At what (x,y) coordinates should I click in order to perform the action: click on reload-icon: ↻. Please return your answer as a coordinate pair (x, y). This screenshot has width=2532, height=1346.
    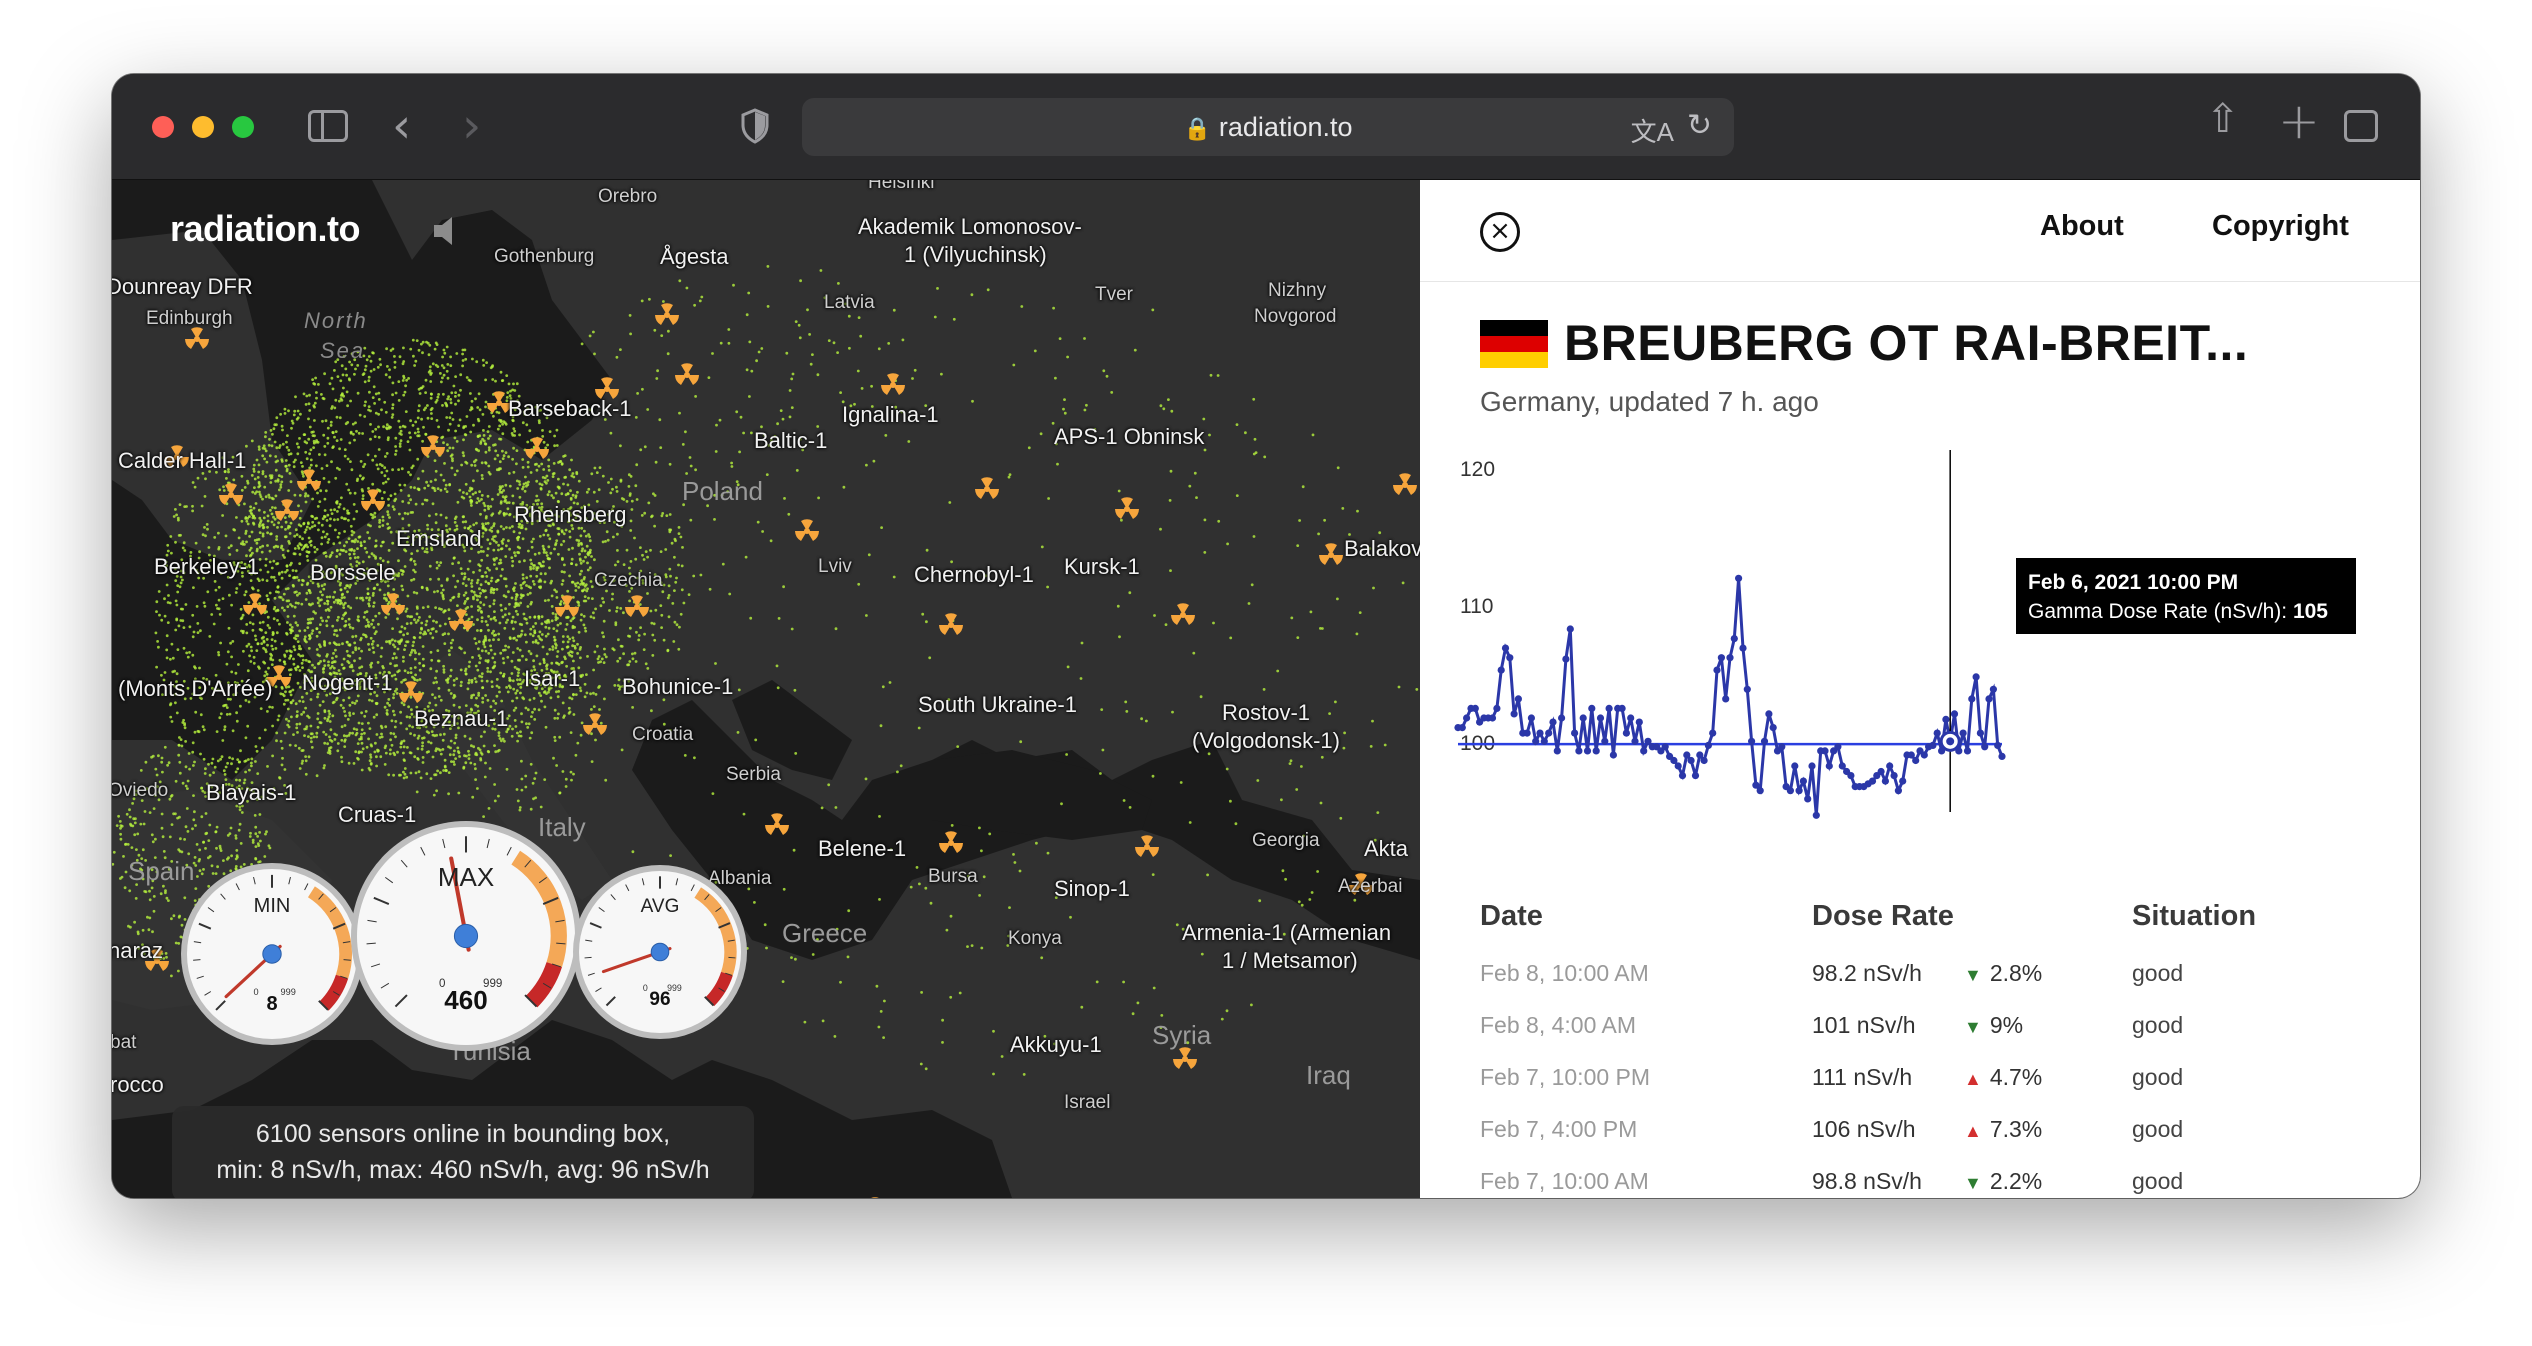
    Looking at the image, I should click on (1699, 125).